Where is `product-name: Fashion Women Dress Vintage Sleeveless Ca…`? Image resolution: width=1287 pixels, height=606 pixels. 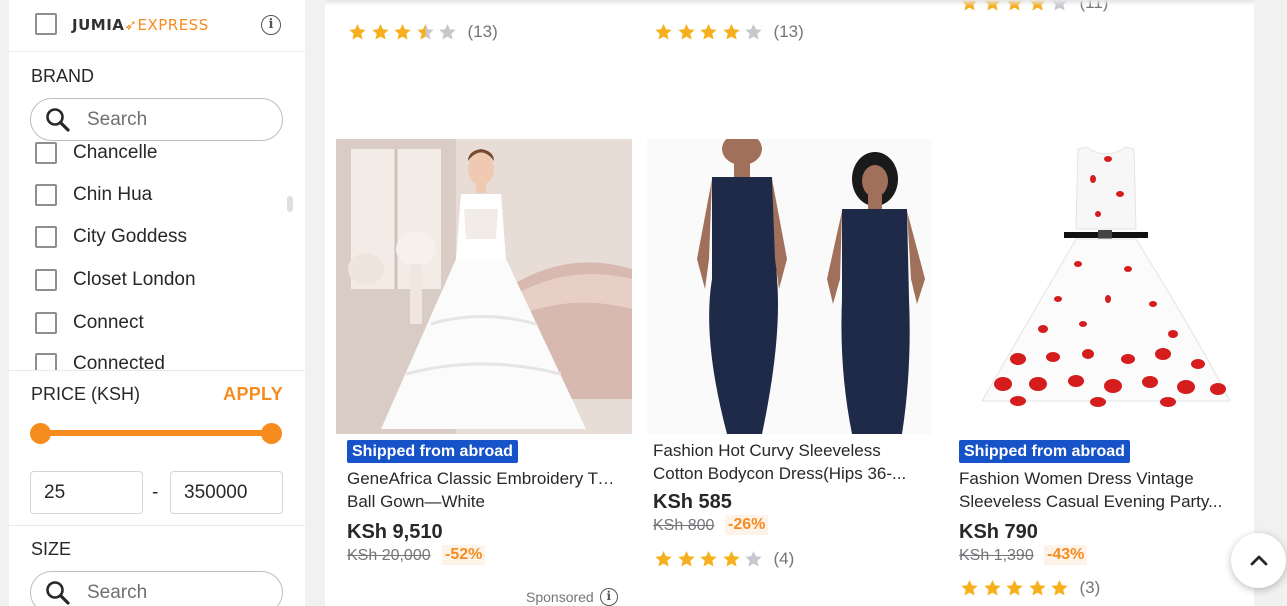 product-name: Fashion Women Dress Vintage Sleeveless Ca… is located at coordinates (1097, 490).